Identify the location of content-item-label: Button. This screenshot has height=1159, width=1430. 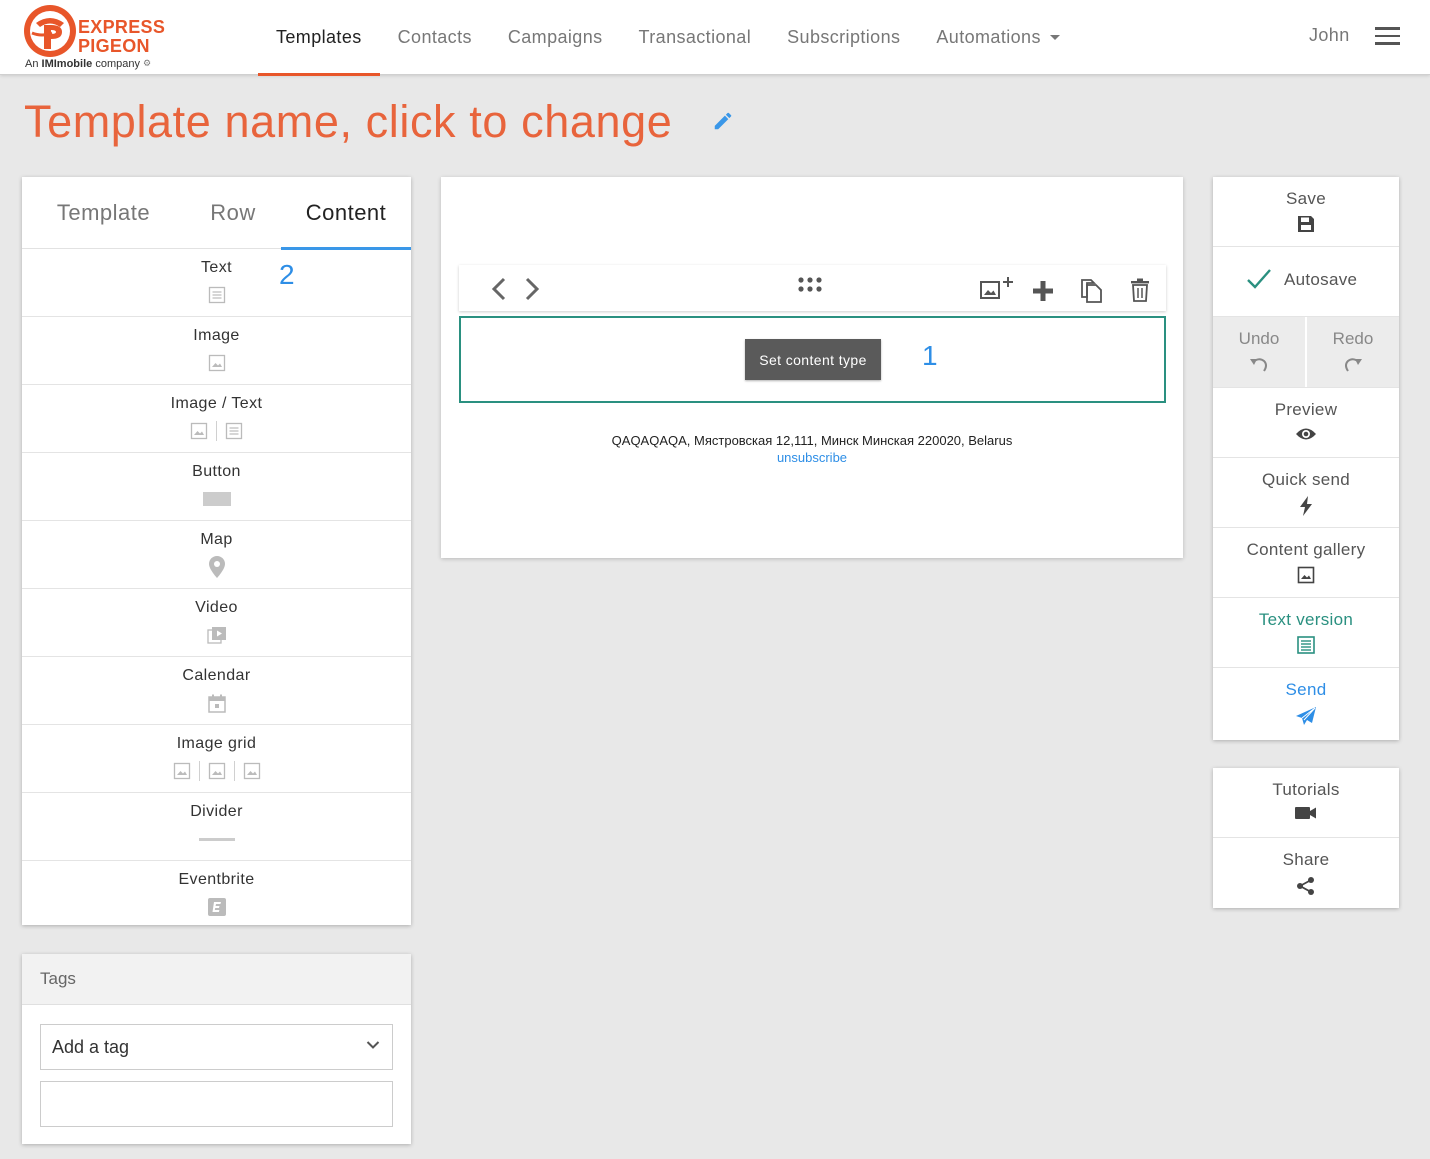
(216, 471).